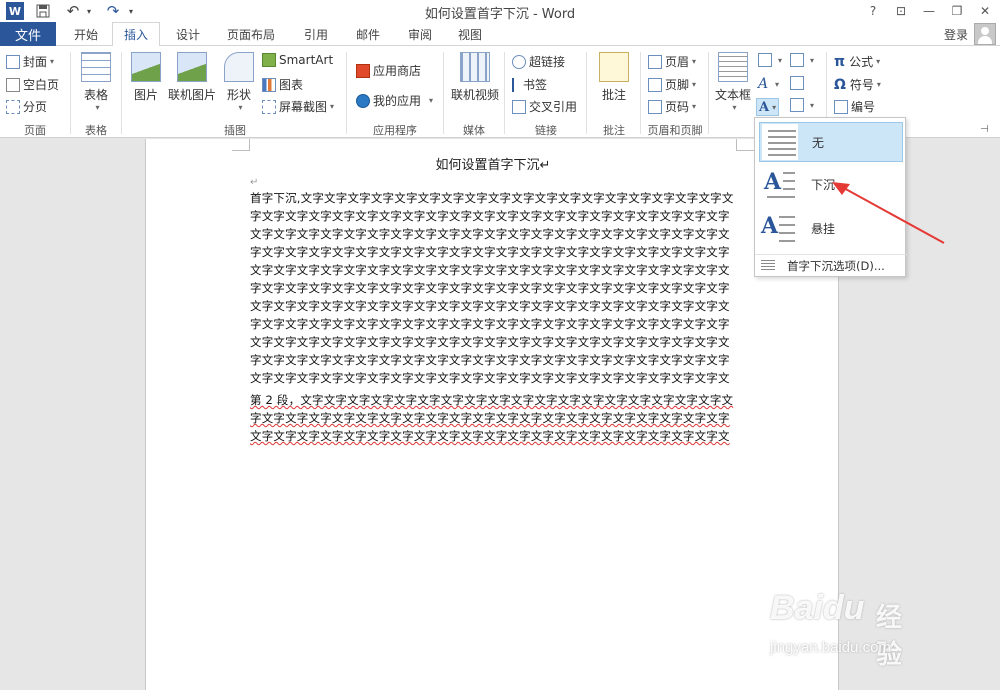 The height and width of the screenshot is (690, 1000). Describe the element at coordinates (368, 34) in the screenshot. I see `tab-mailings: 邮件` at that location.